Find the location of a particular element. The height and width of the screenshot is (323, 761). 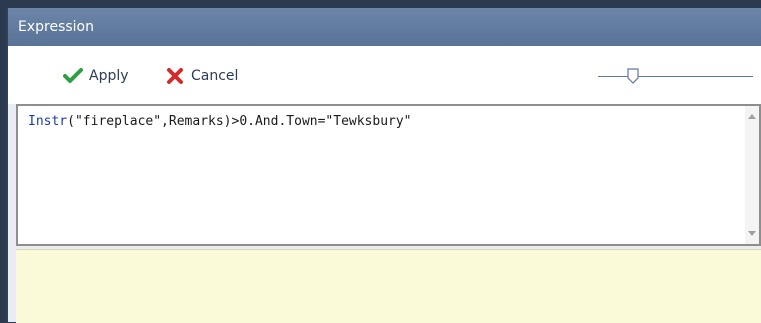

check-icon is located at coordinates (73, 76).